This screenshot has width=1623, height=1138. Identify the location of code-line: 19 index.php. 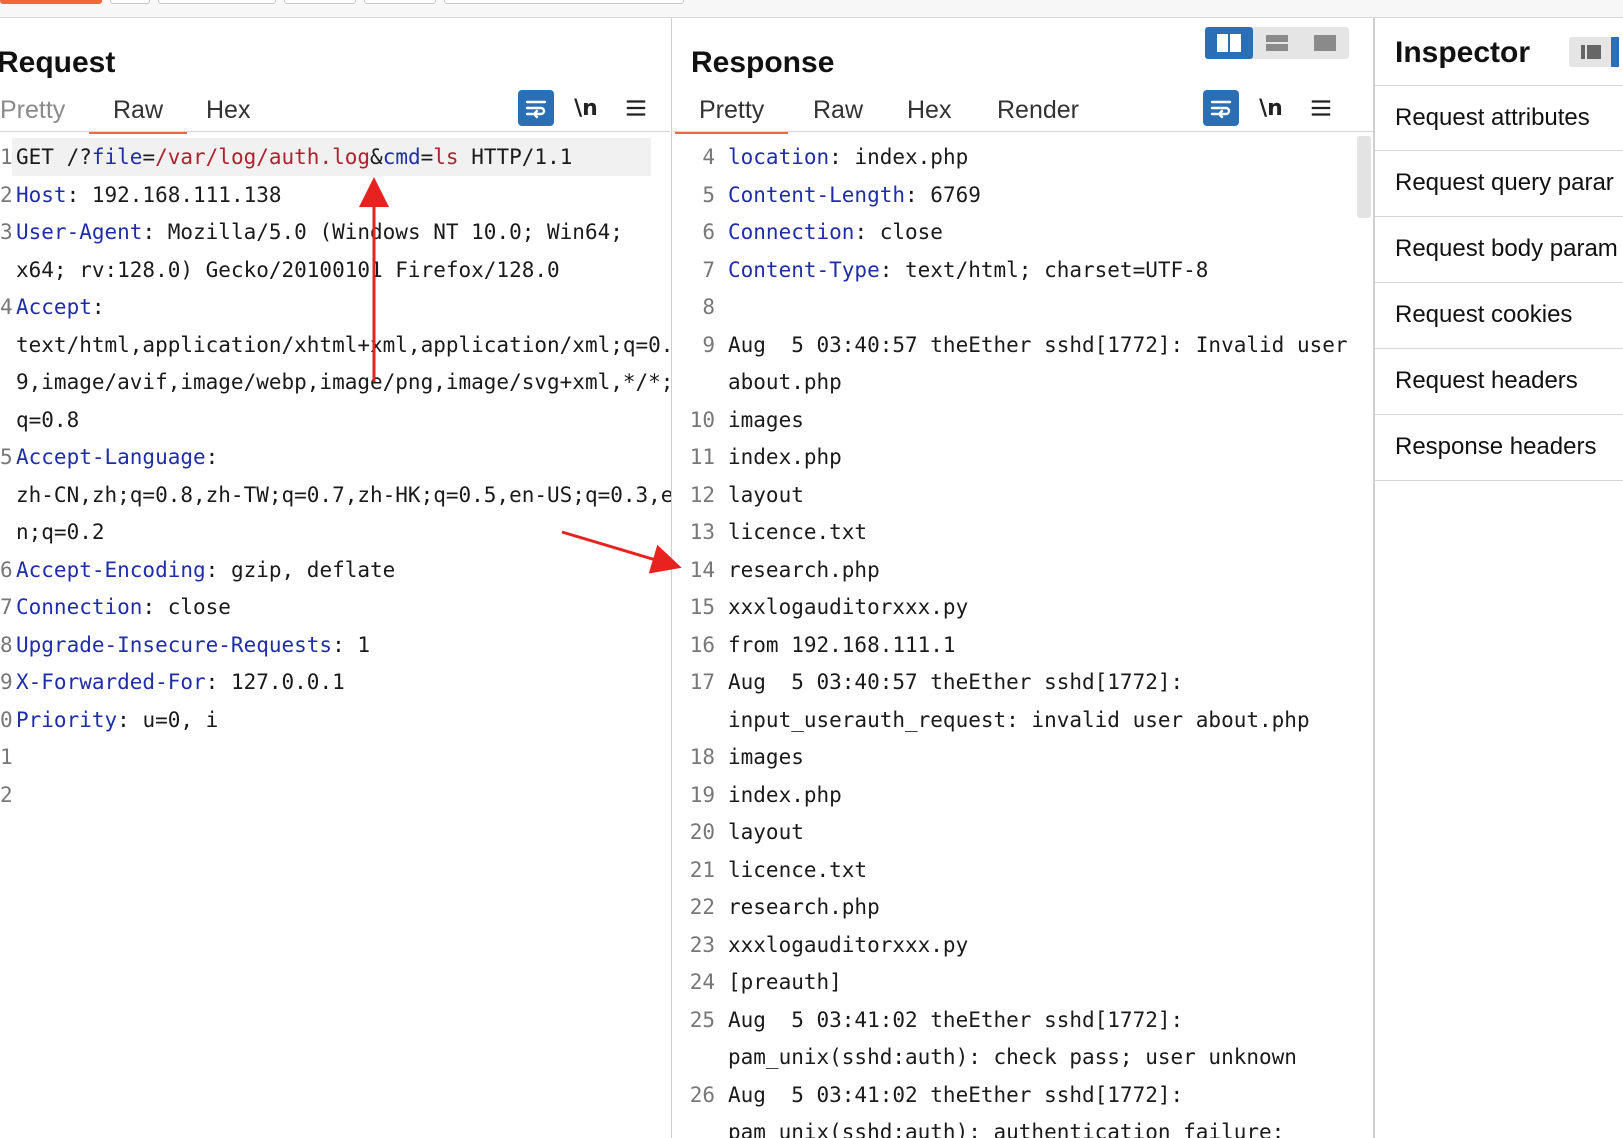
(1023, 795).